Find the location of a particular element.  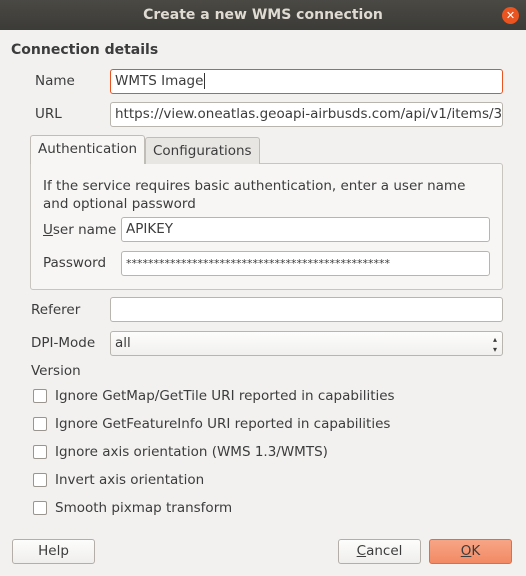

name-value: WMTS Image is located at coordinates (159, 81).